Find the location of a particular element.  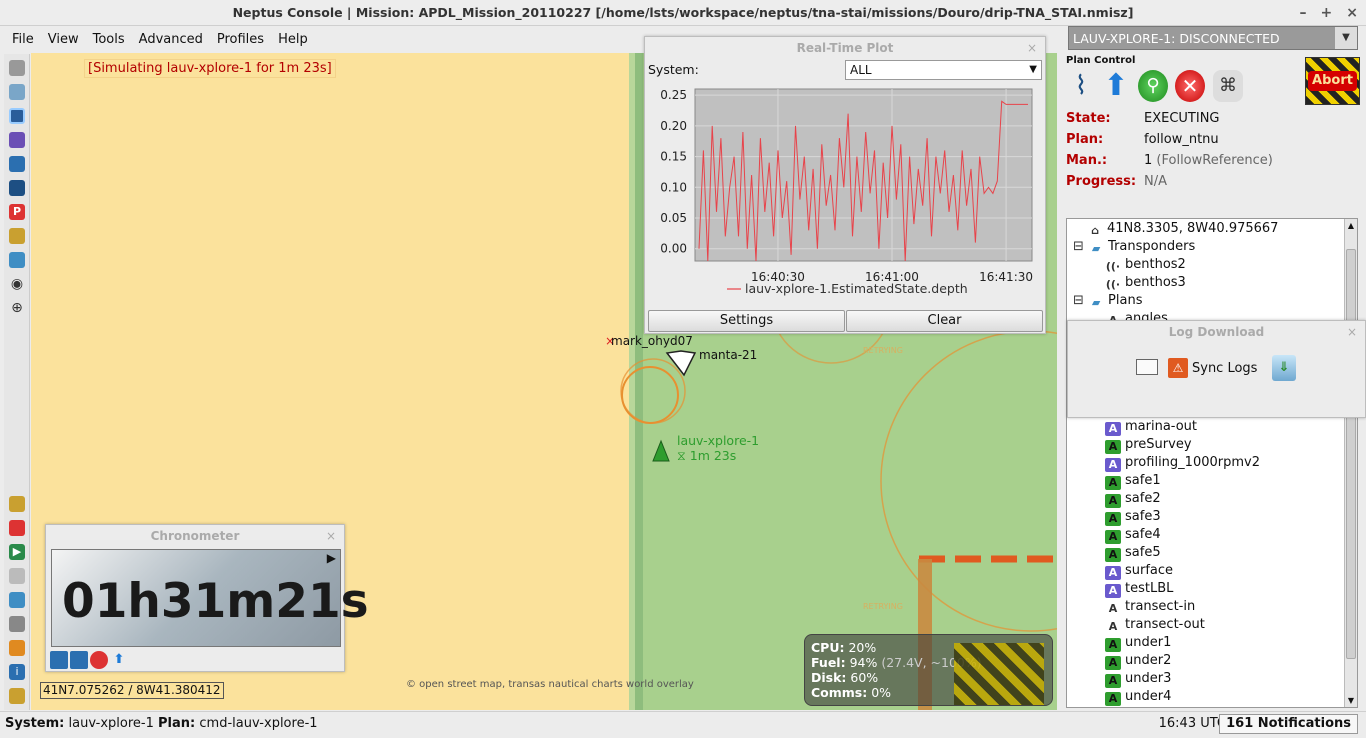

tree-plan-item: Aunder1 is located at coordinates (1138, 643).